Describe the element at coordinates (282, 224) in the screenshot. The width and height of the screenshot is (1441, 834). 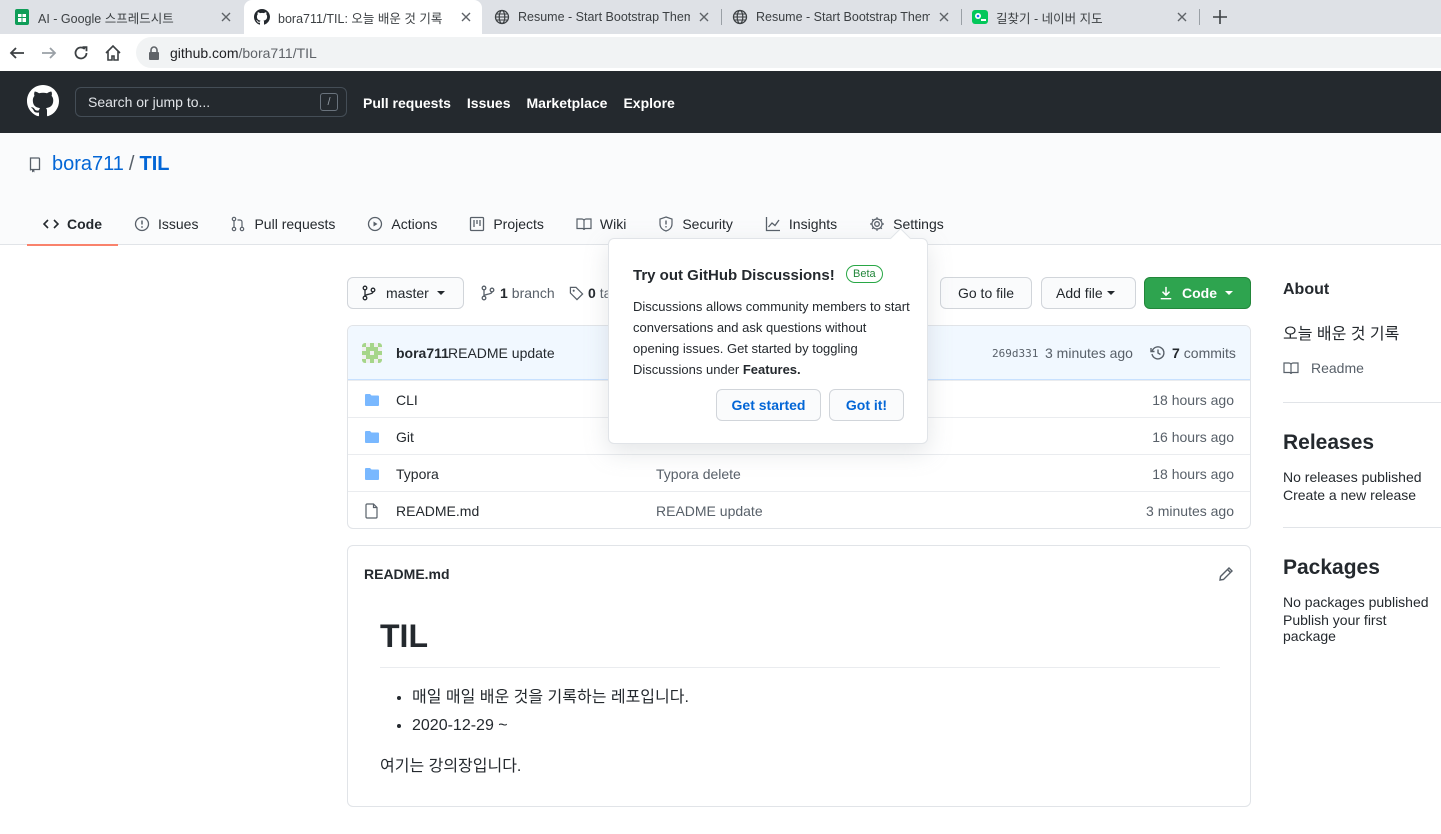
I see `tab-pull-requests: Pull requests` at that location.